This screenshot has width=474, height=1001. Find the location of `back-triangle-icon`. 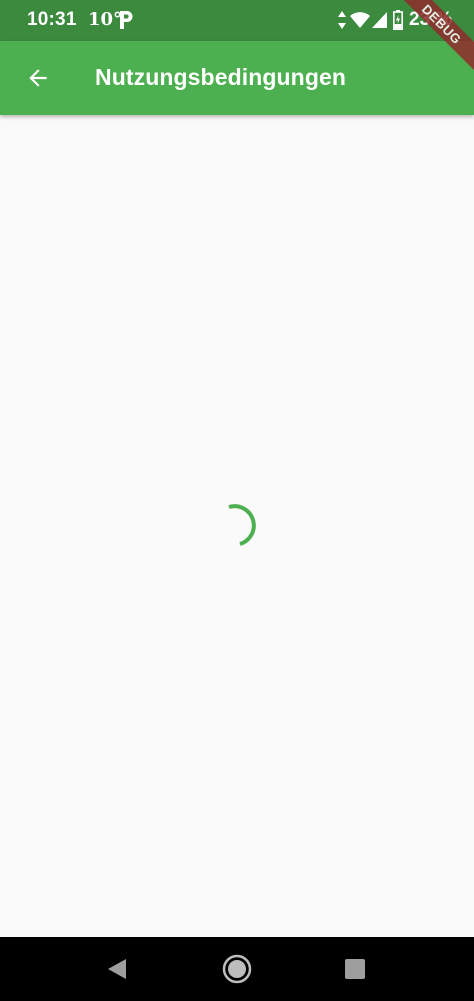

back-triangle-icon is located at coordinates (117, 969).